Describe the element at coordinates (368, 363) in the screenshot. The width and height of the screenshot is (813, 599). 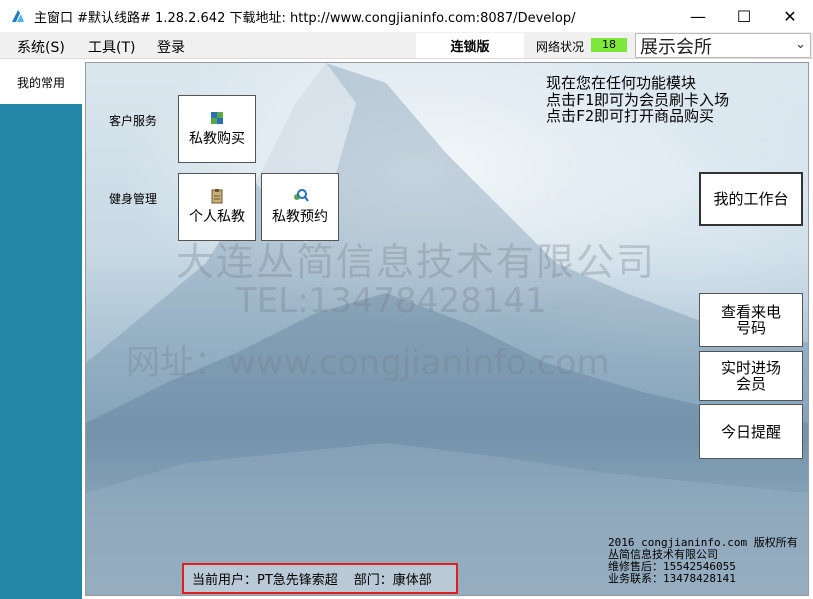
I see `watermark-site: 网址：www.congjianinfo.com` at that location.